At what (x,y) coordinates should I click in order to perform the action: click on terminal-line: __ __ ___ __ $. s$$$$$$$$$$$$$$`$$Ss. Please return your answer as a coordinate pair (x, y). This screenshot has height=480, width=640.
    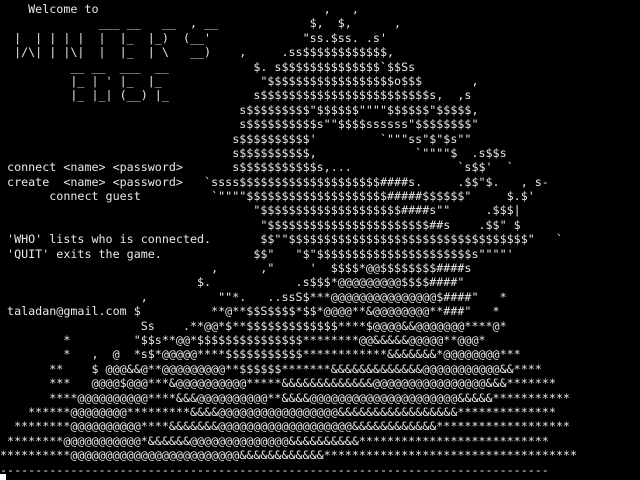
    Looking at the image, I should click on (208, 66).